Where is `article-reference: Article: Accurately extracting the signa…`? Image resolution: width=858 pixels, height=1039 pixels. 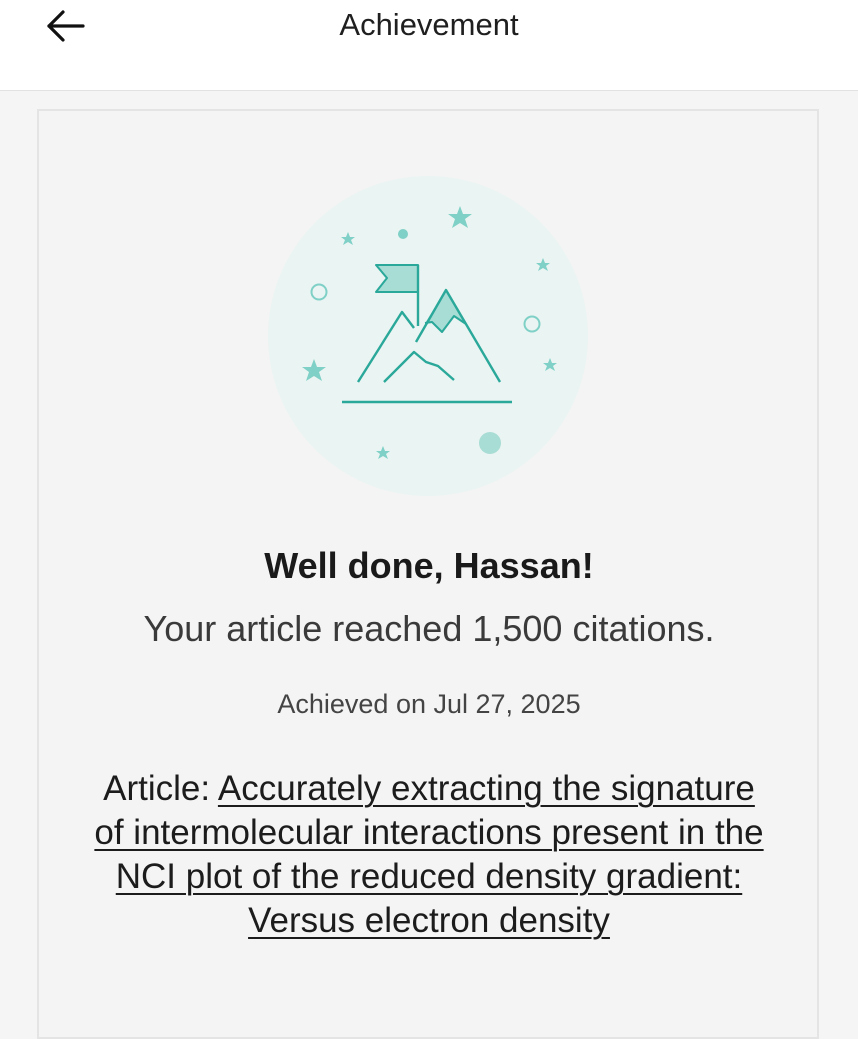
article-reference: Article: Accurately extracting the signa… is located at coordinates (429, 855).